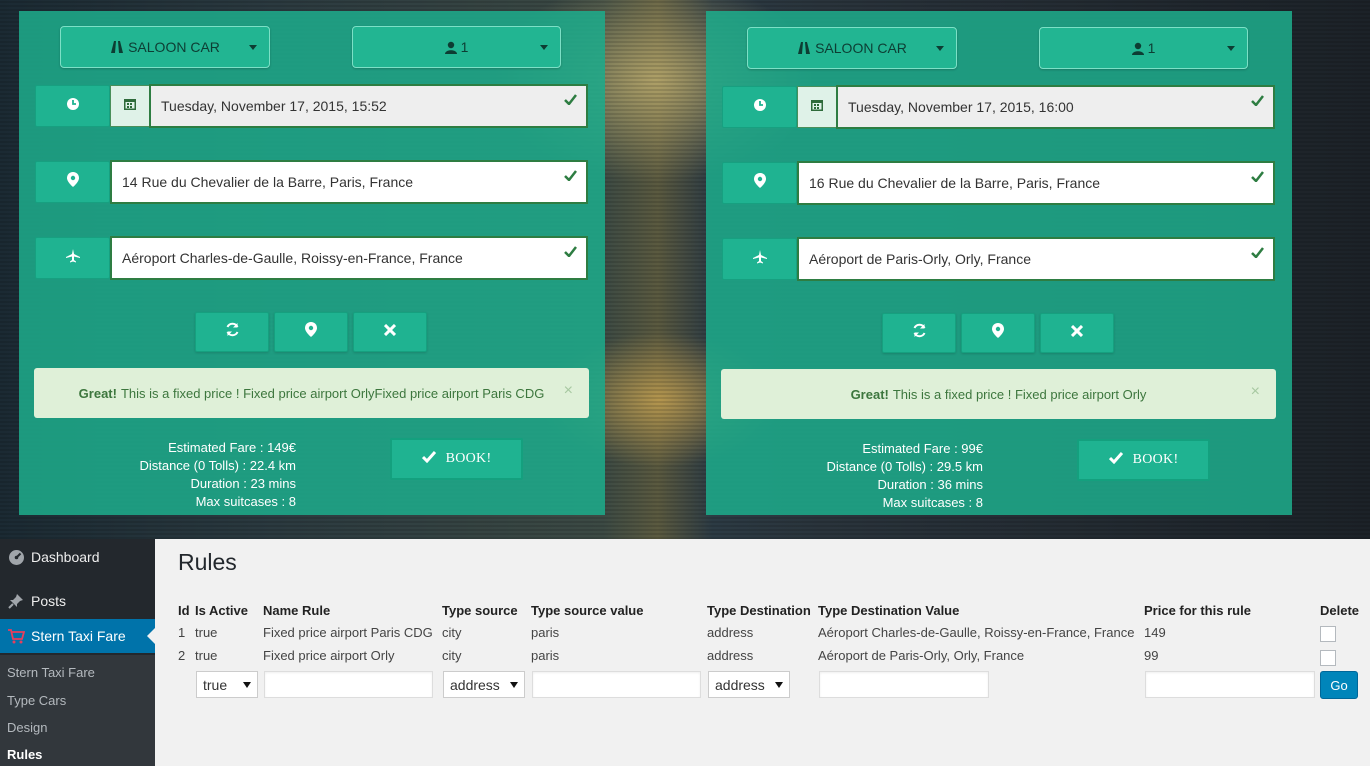  What do you see at coordinates (1230, 684) in the screenshot?
I see `price-input` at bounding box center [1230, 684].